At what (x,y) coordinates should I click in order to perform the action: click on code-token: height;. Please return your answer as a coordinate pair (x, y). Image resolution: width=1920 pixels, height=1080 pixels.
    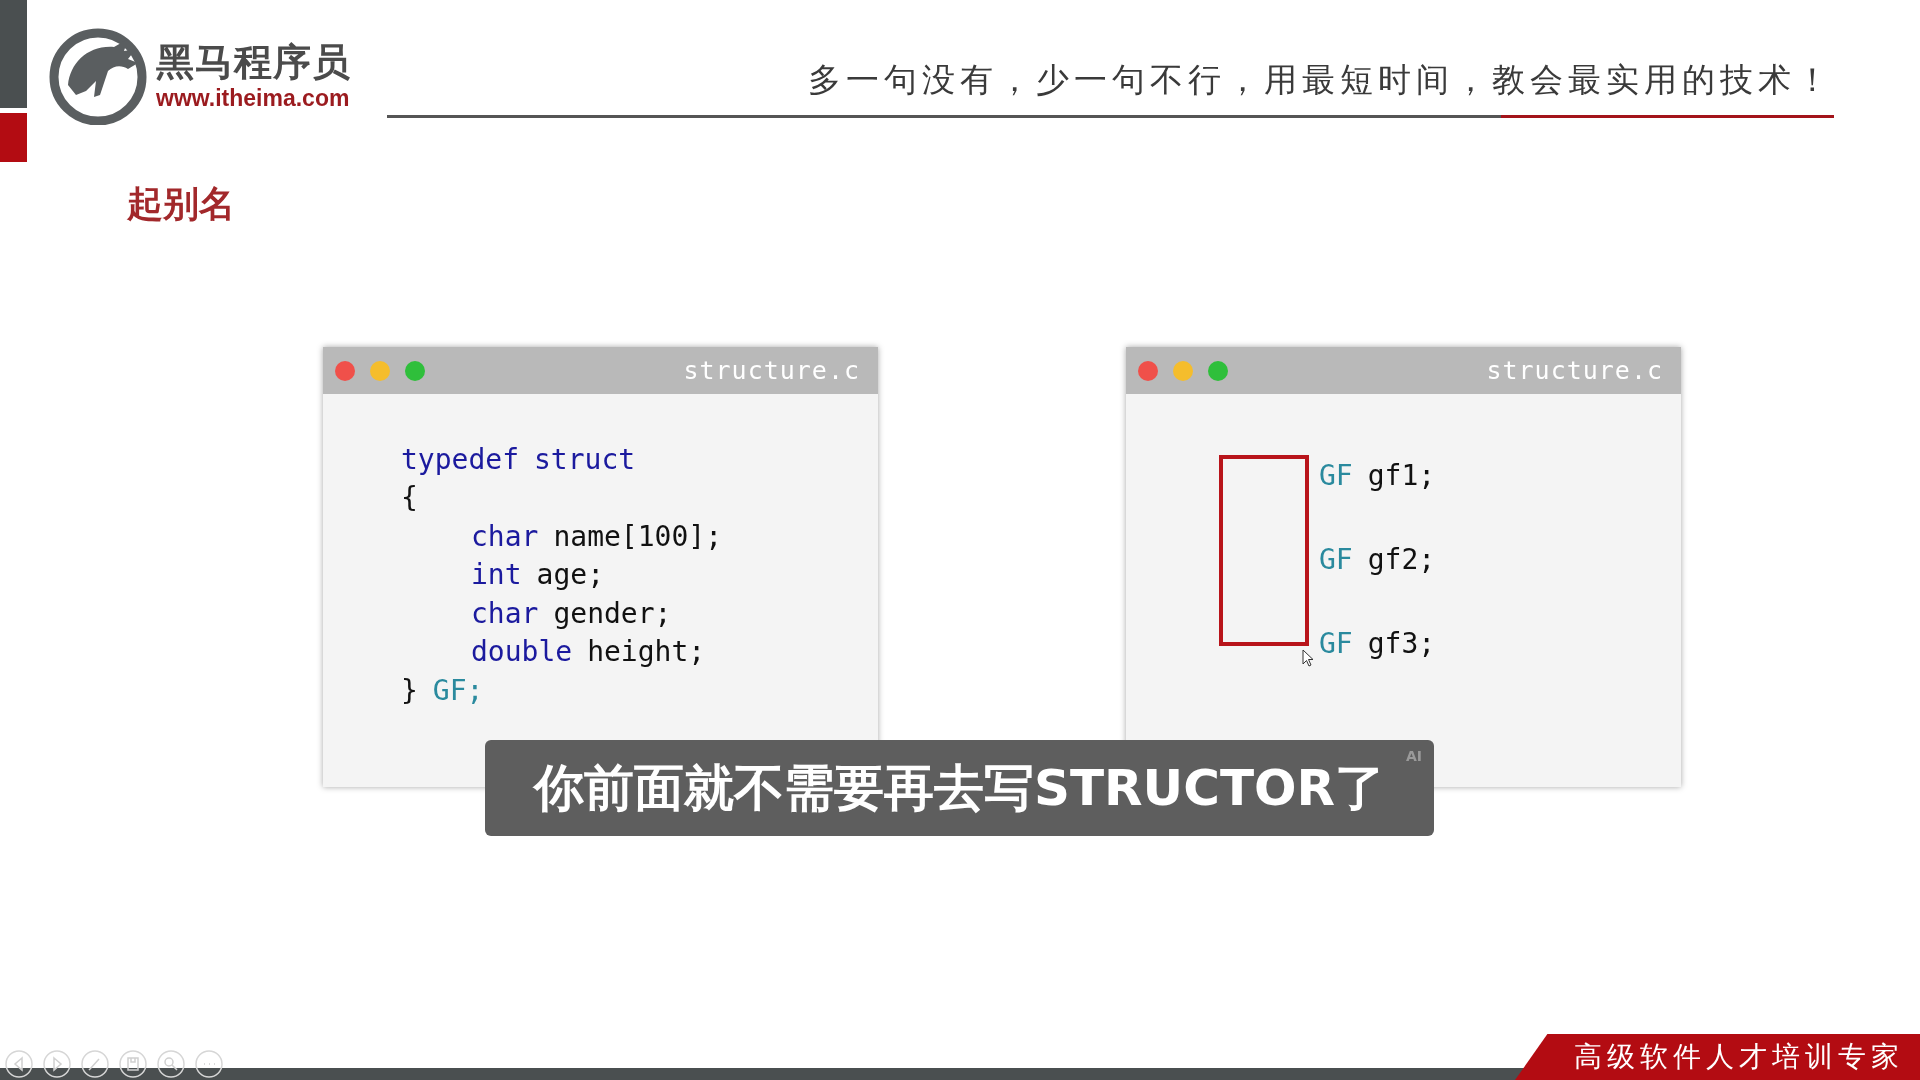
    Looking at the image, I should click on (646, 652).